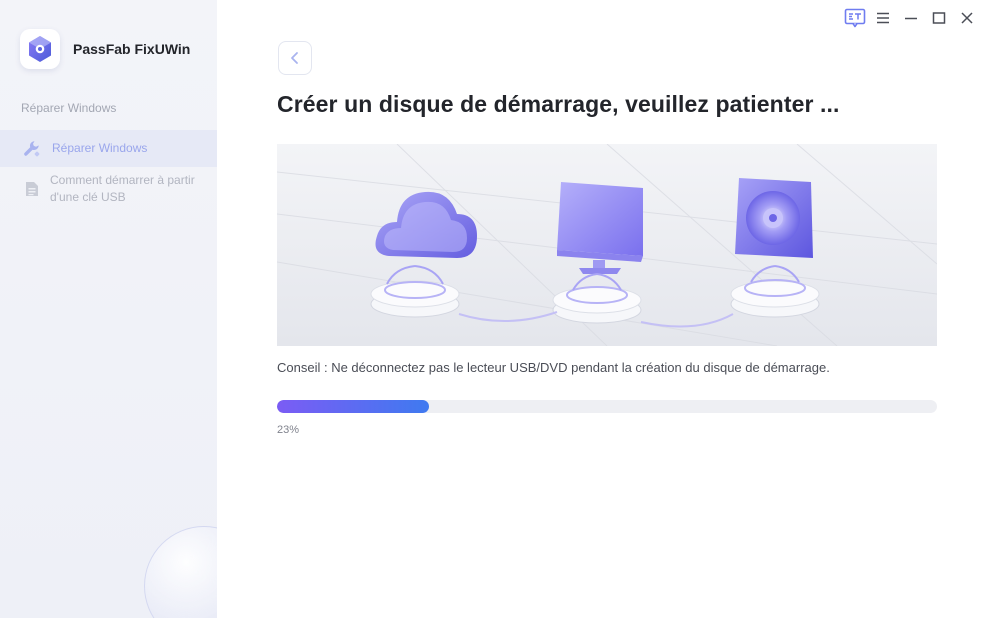 The width and height of the screenshot is (989, 618). I want to click on sidebar-item-usb-boot-guide: Comment démarrer à partir d'une clé USB, so click(108, 189).